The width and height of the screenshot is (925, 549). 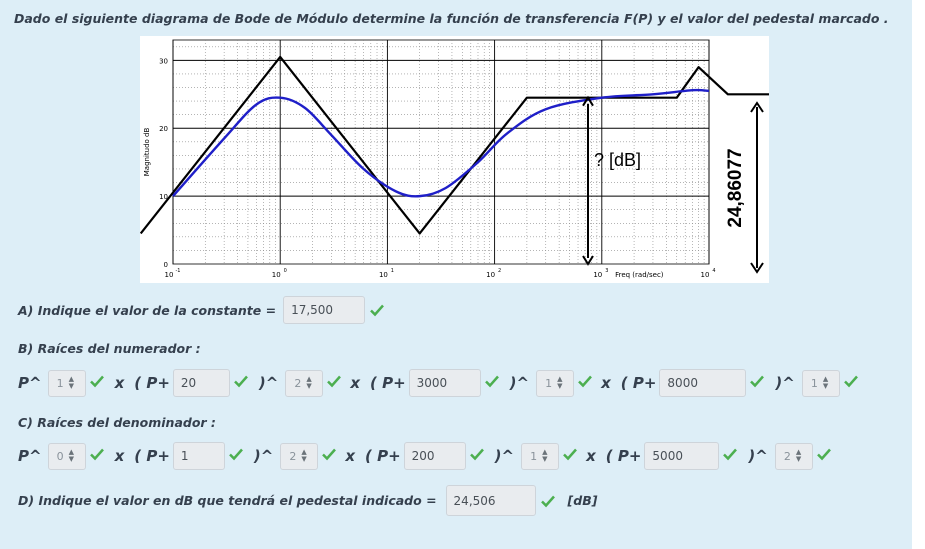 I want to click on label-denominator: C) Raíces del denominador :, so click(x=117, y=422).